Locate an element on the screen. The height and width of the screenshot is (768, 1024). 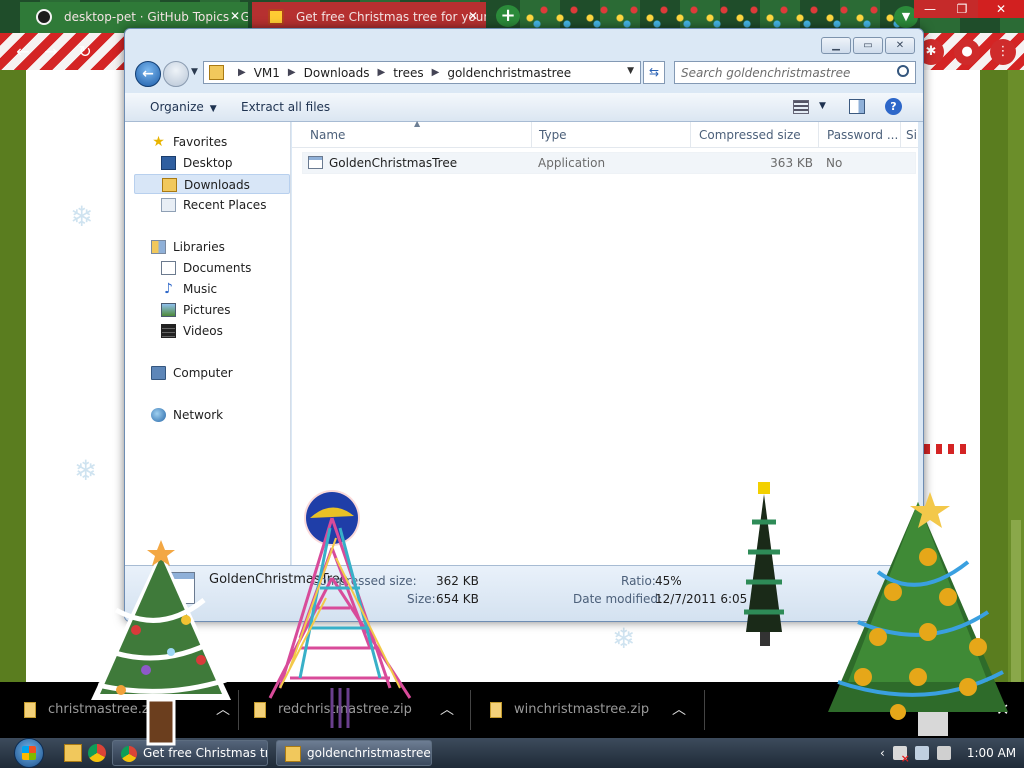
videos-icon is located at coordinates (168, 331).